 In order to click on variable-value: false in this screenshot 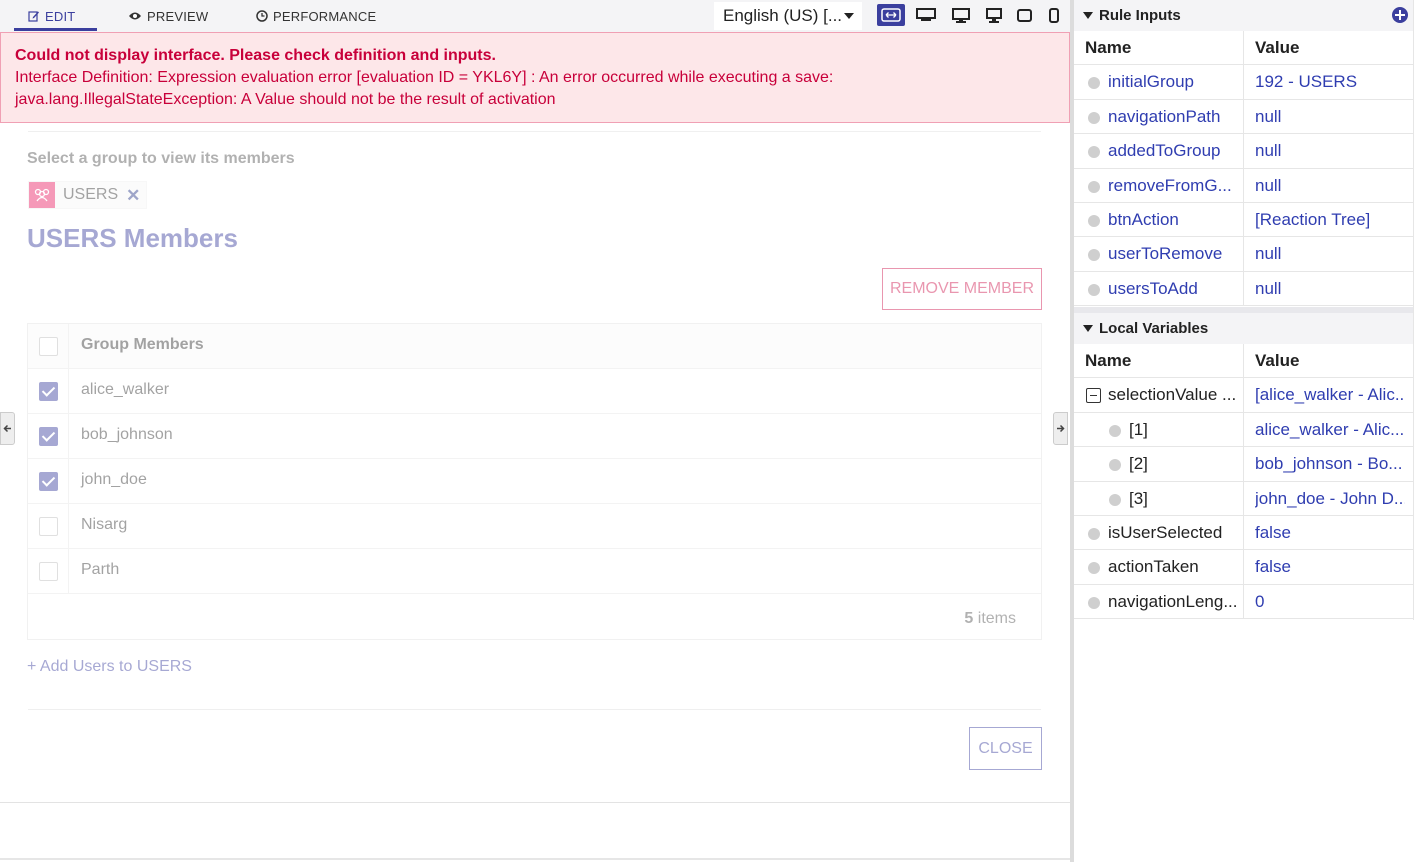, I will do `click(1273, 567)`.